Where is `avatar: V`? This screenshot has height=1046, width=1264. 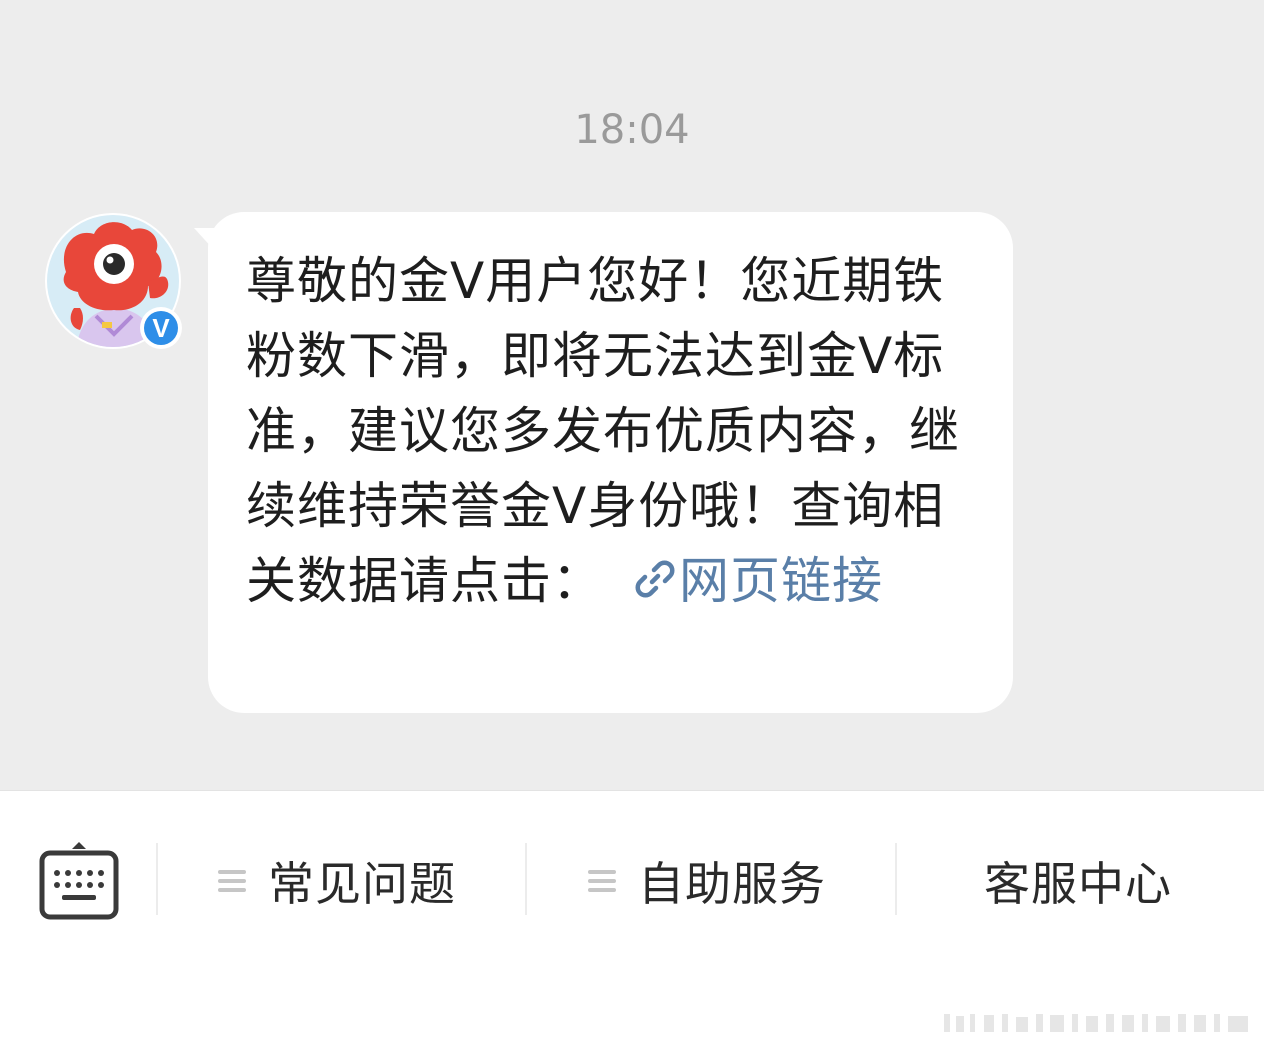
avatar: V is located at coordinates (113, 281).